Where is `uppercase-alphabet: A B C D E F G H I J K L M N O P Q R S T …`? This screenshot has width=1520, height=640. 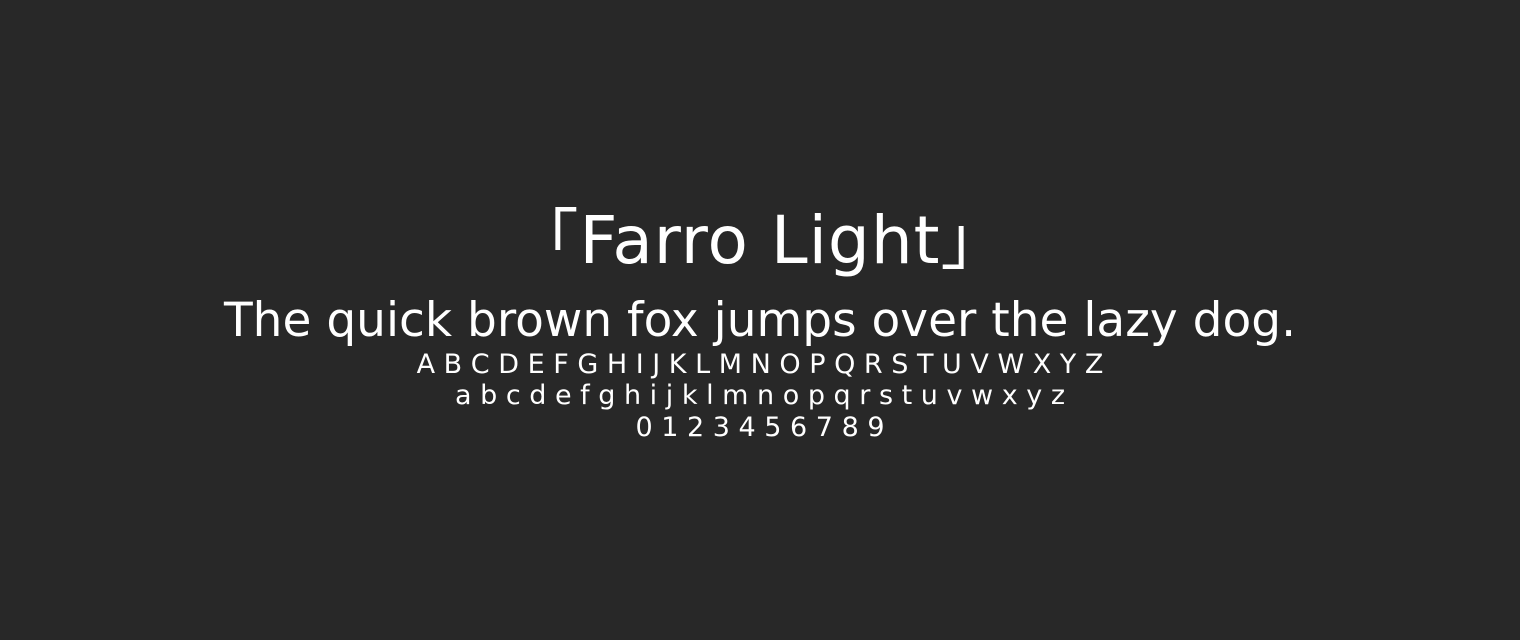
uppercase-alphabet: A B C D E F G H I J K L M N O P Q R S T … is located at coordinates (760, 364).